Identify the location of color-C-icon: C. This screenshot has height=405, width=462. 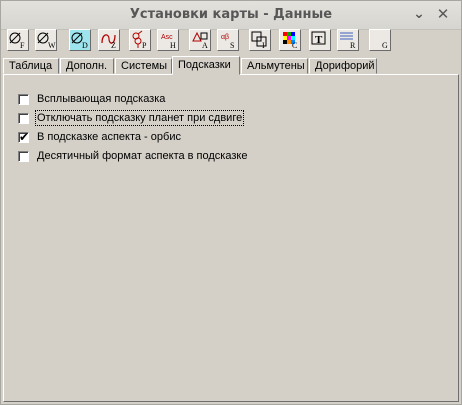
(290, 41).